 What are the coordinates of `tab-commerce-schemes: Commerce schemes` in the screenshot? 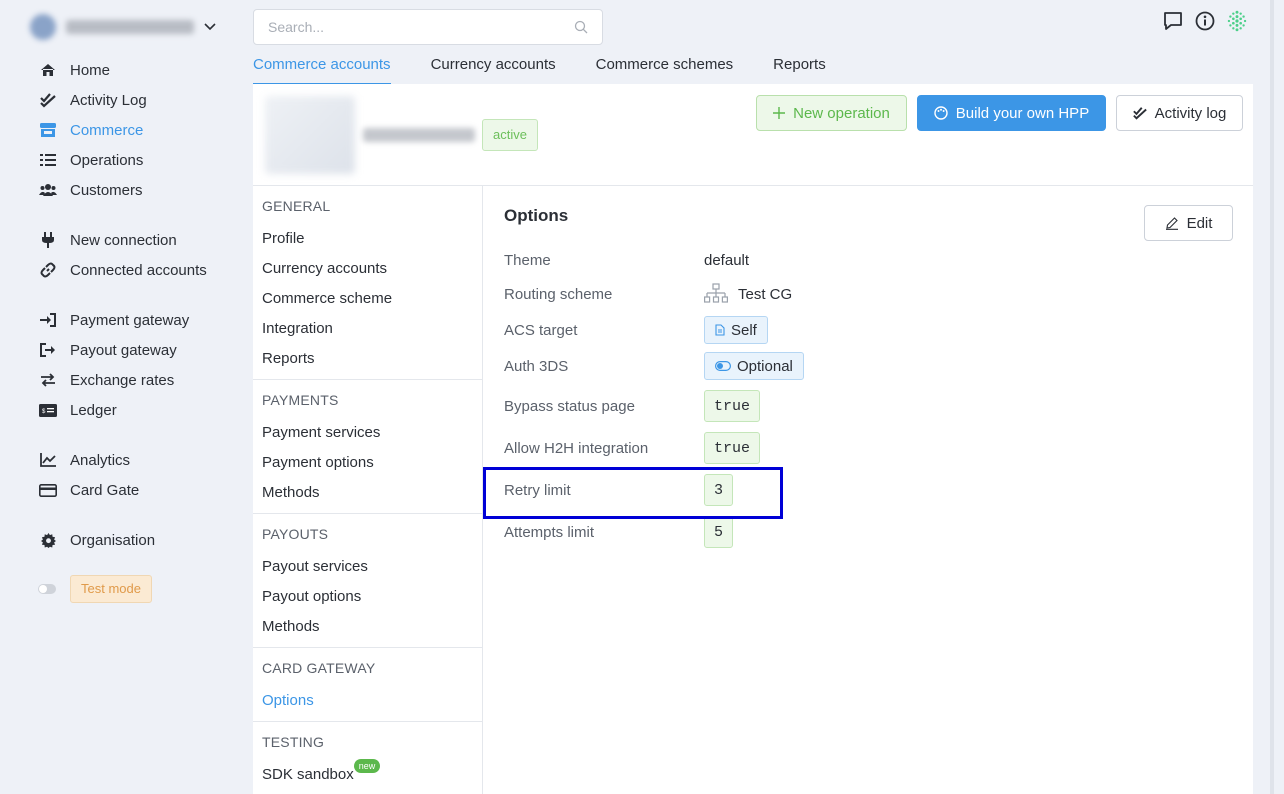 It's located at (665, 70).